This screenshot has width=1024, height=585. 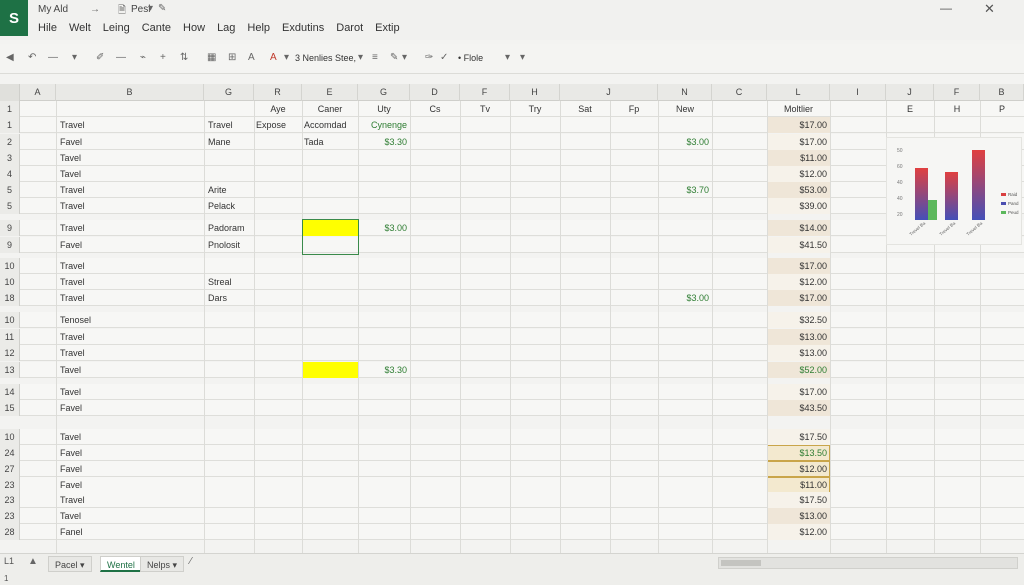 I want to click on menu-item: Exdutins, so click(x=303, y=28).